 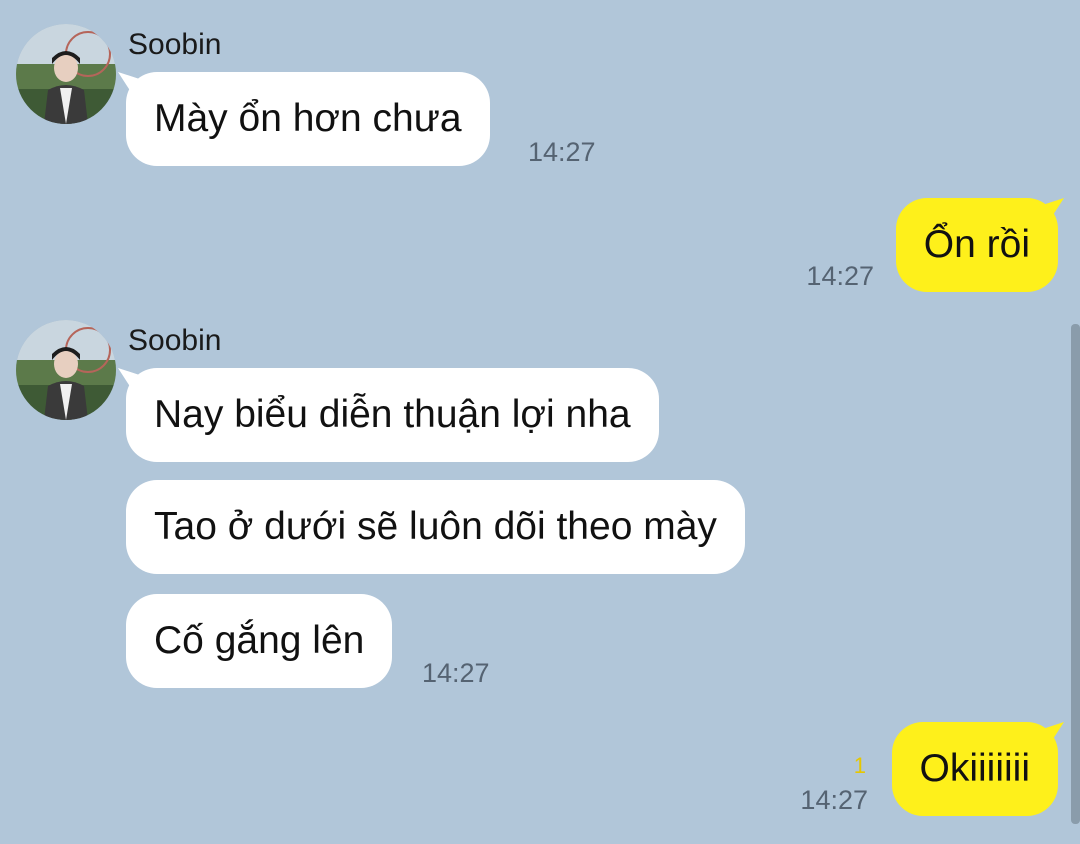 I want to click on message-bubble-incoming: Mày ổn hơn chưa, so click(x=308, y=119).